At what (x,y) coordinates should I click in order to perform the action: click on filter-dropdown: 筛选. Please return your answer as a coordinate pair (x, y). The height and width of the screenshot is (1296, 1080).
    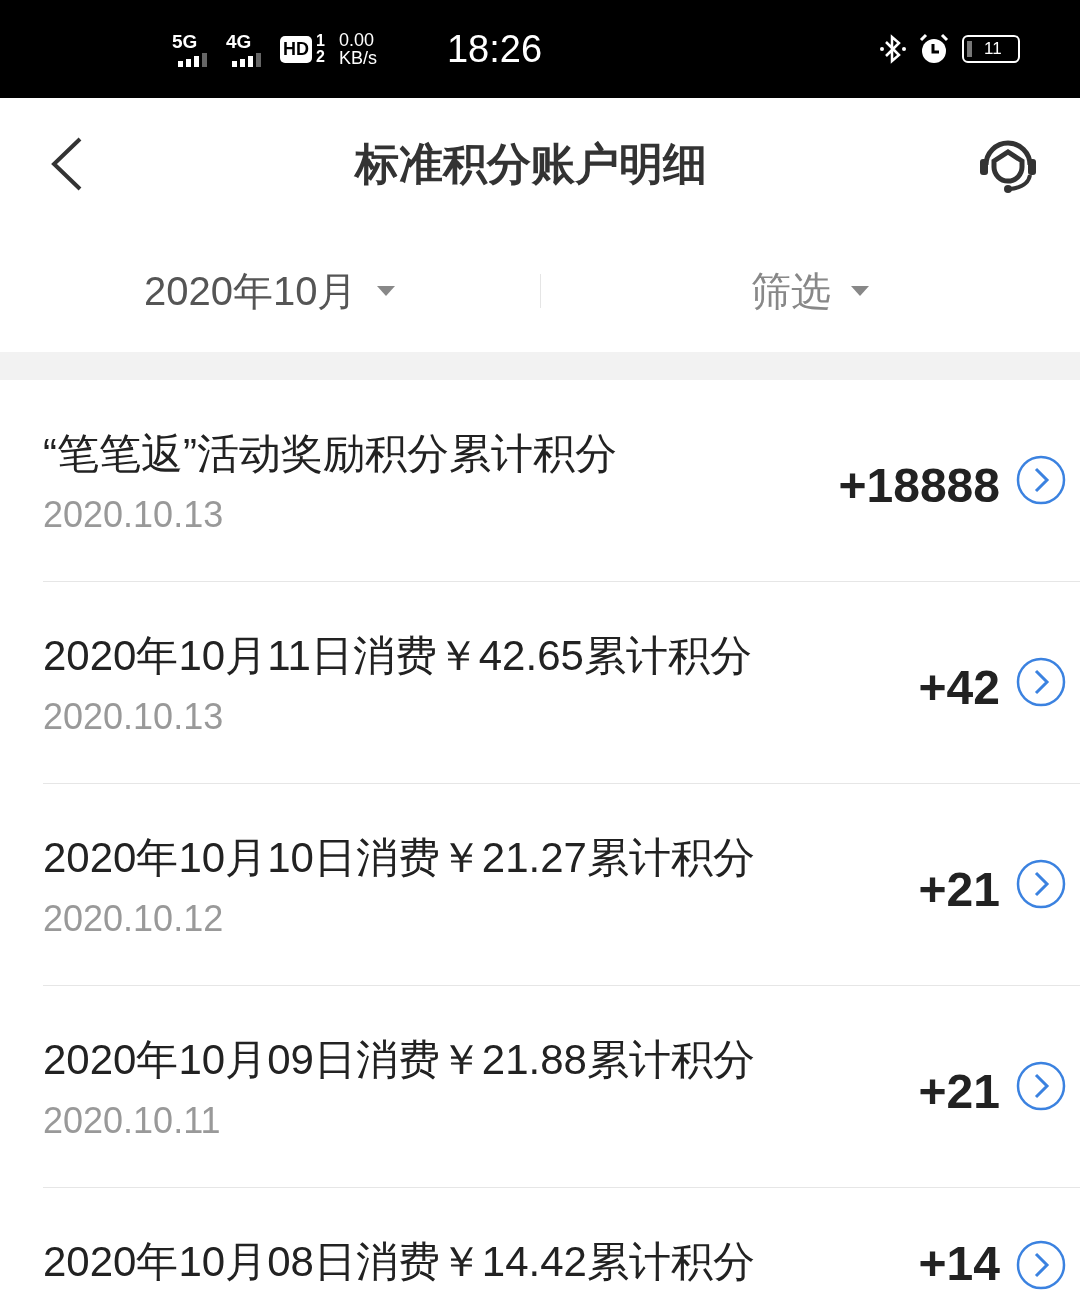
    Looking at the image, I should click on (810, 291).